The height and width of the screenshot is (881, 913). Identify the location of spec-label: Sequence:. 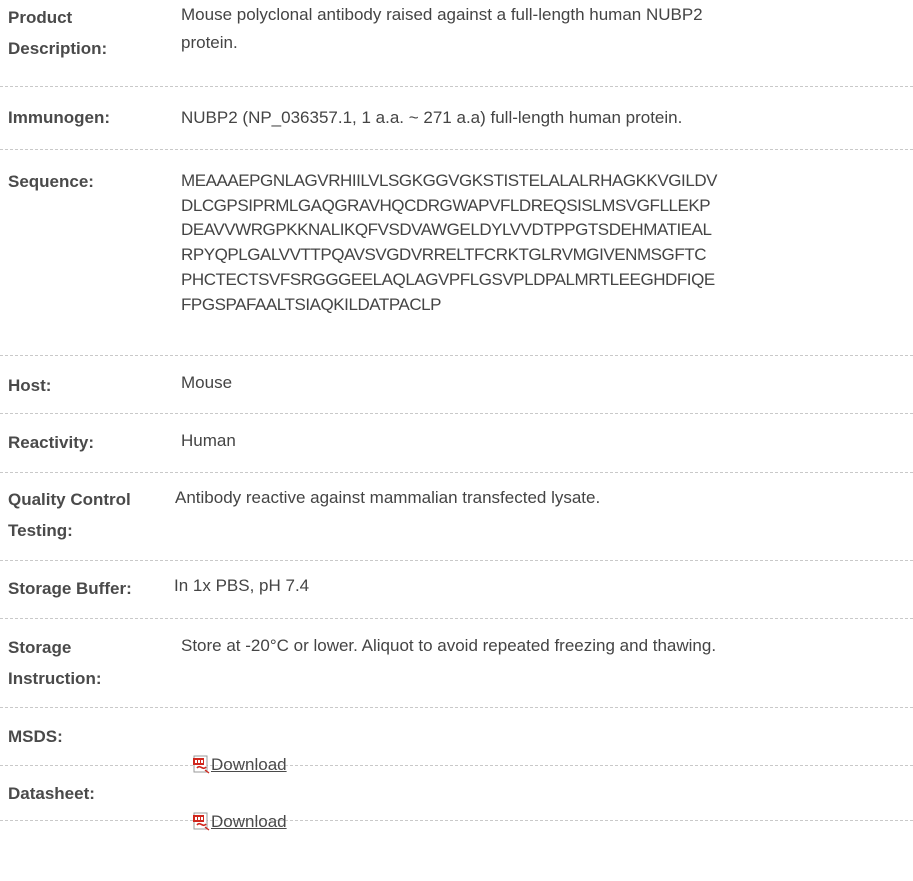
(51, 181).